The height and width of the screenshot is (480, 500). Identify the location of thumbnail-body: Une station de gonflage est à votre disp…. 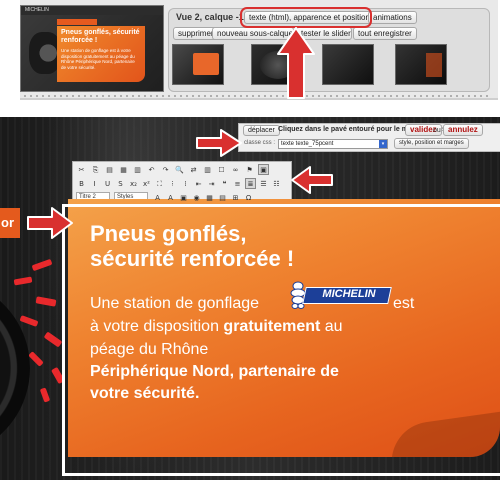
(98, 59).